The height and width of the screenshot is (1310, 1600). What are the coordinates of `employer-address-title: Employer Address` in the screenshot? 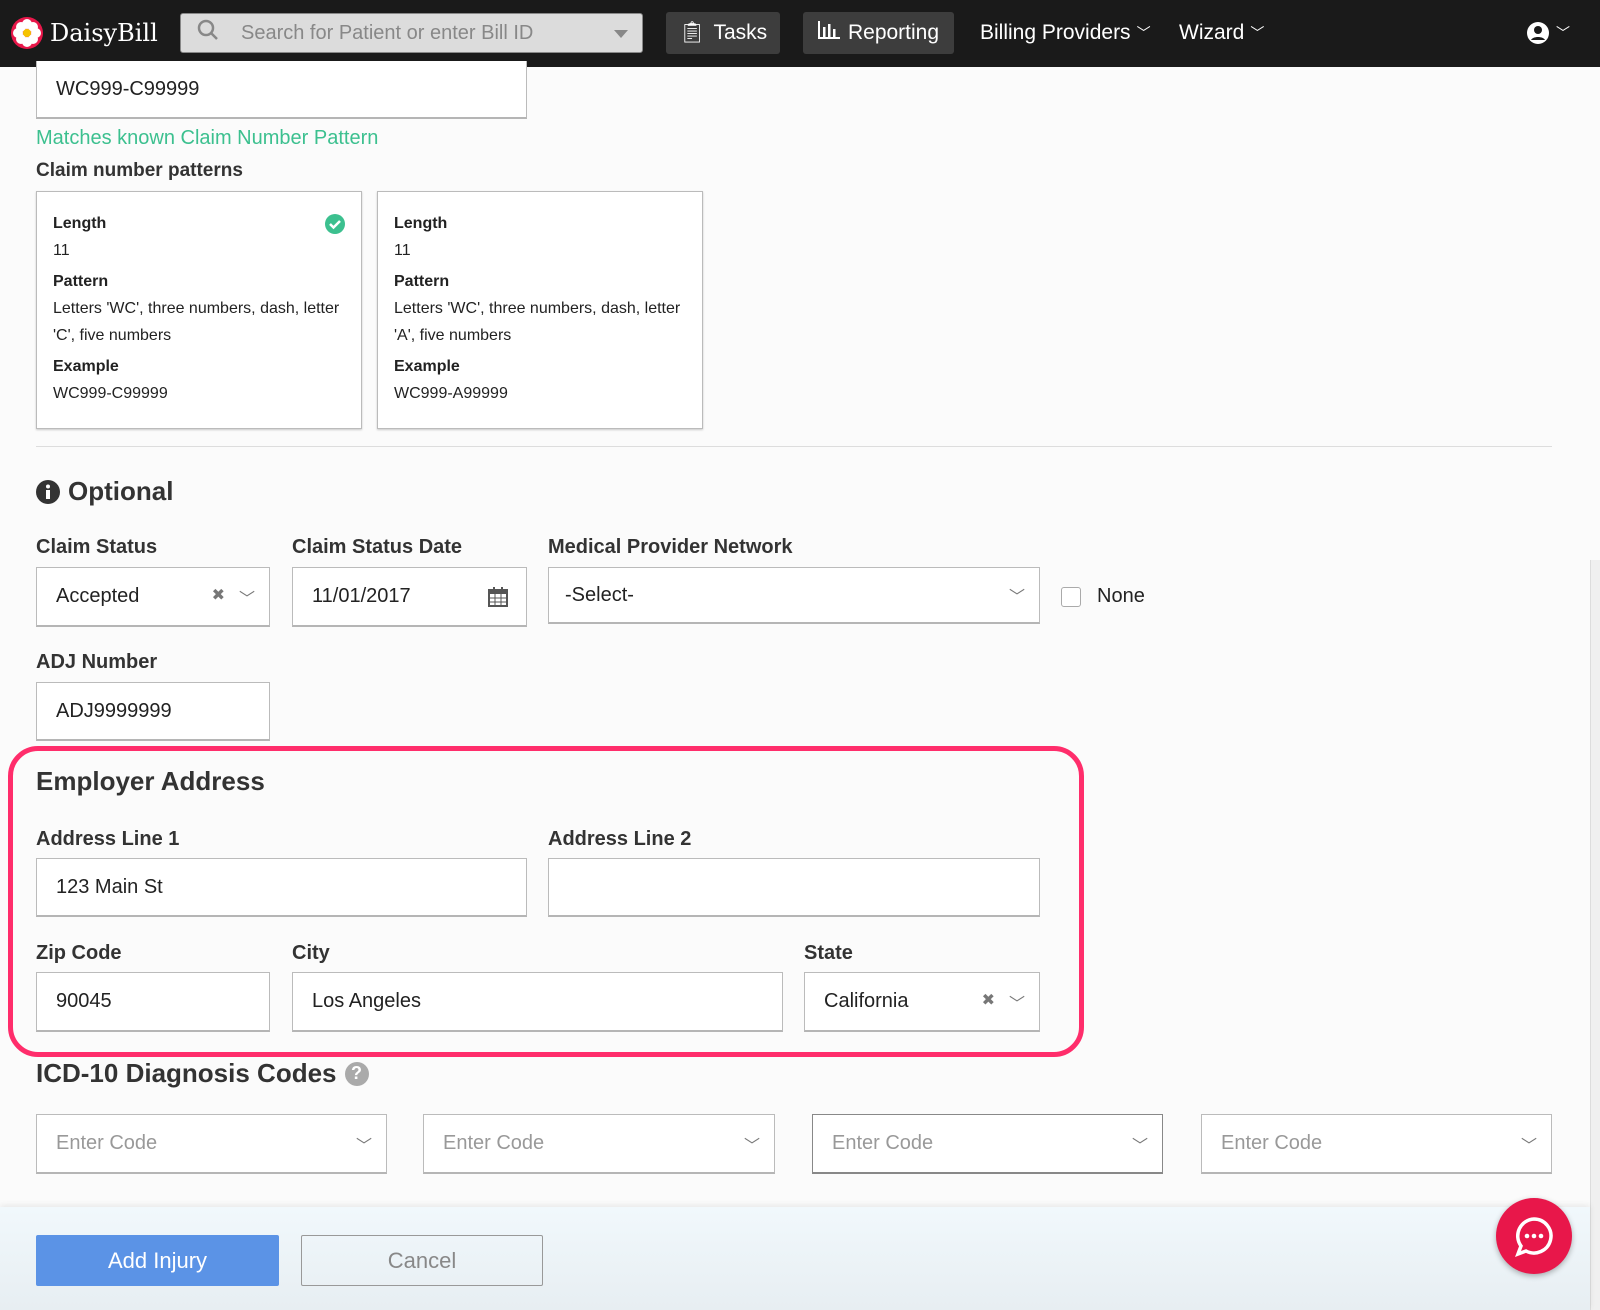 It's located at (150, 781).